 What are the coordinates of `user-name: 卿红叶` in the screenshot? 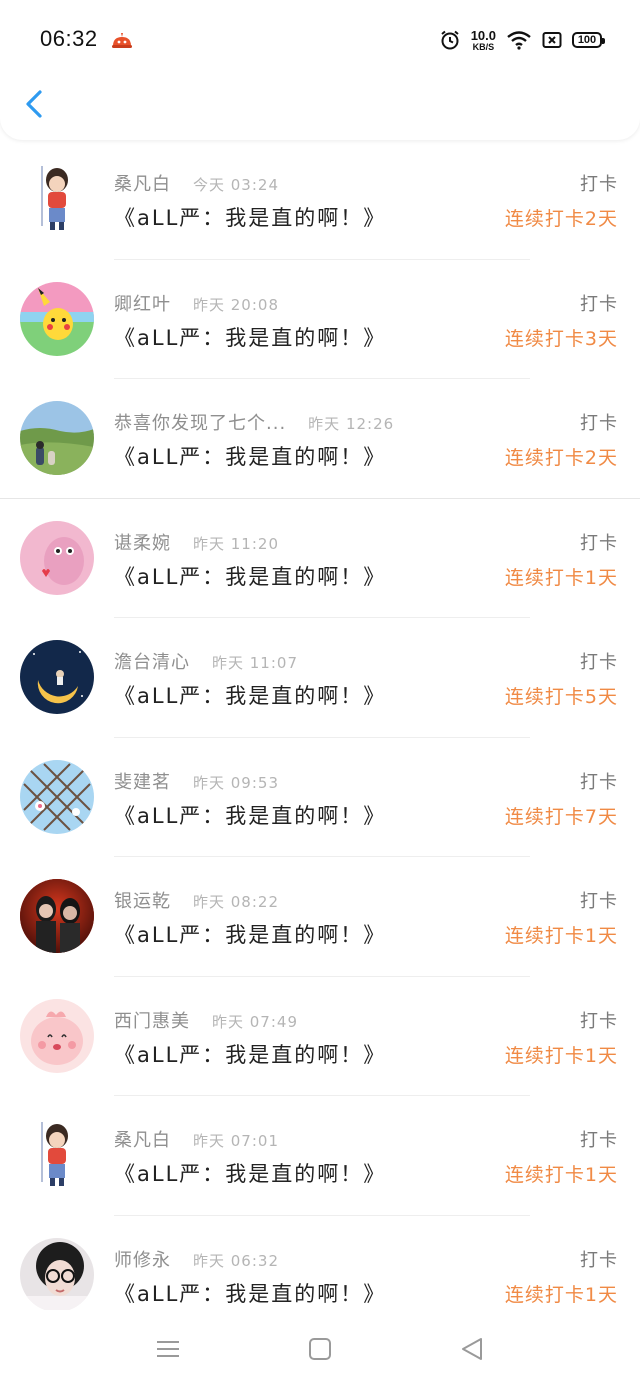 It's located at (142, 303).